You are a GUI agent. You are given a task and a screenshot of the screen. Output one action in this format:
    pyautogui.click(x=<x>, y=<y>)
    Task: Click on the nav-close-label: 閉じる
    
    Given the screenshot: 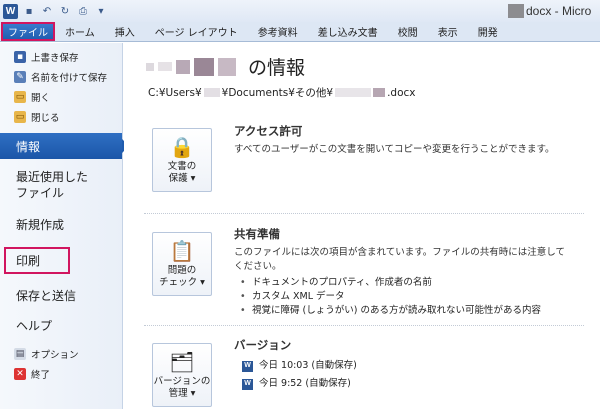 What is the action you would take?
    pyautogui.click(x=45, y=118)
    